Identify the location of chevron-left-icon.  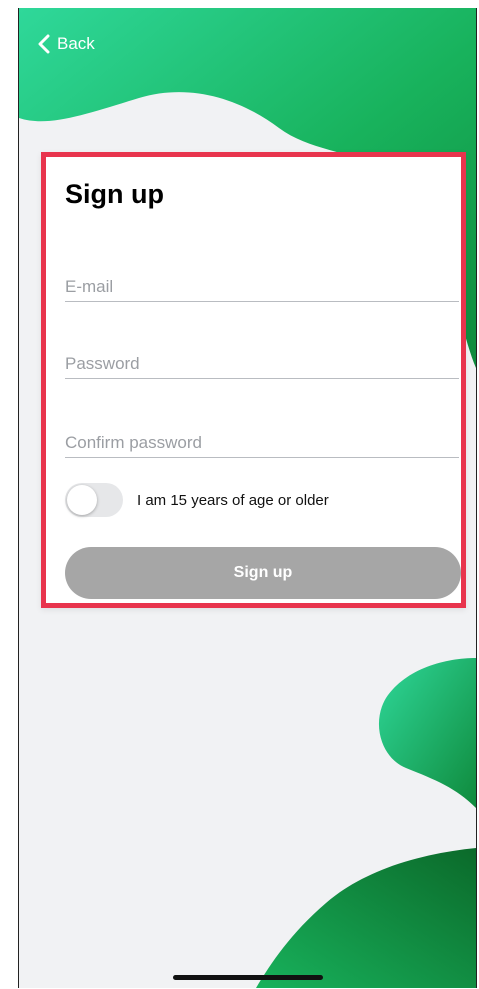
(44, 44).